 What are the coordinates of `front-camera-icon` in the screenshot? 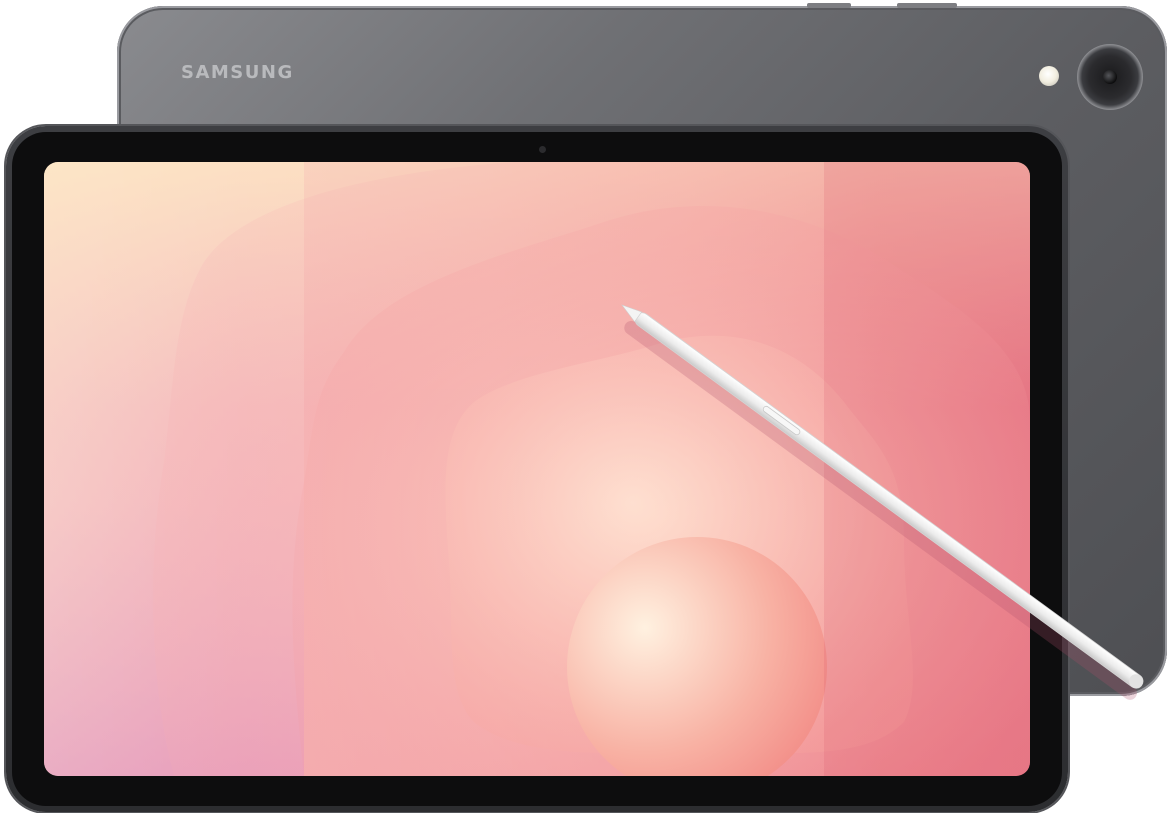 It's located at (542, 149).